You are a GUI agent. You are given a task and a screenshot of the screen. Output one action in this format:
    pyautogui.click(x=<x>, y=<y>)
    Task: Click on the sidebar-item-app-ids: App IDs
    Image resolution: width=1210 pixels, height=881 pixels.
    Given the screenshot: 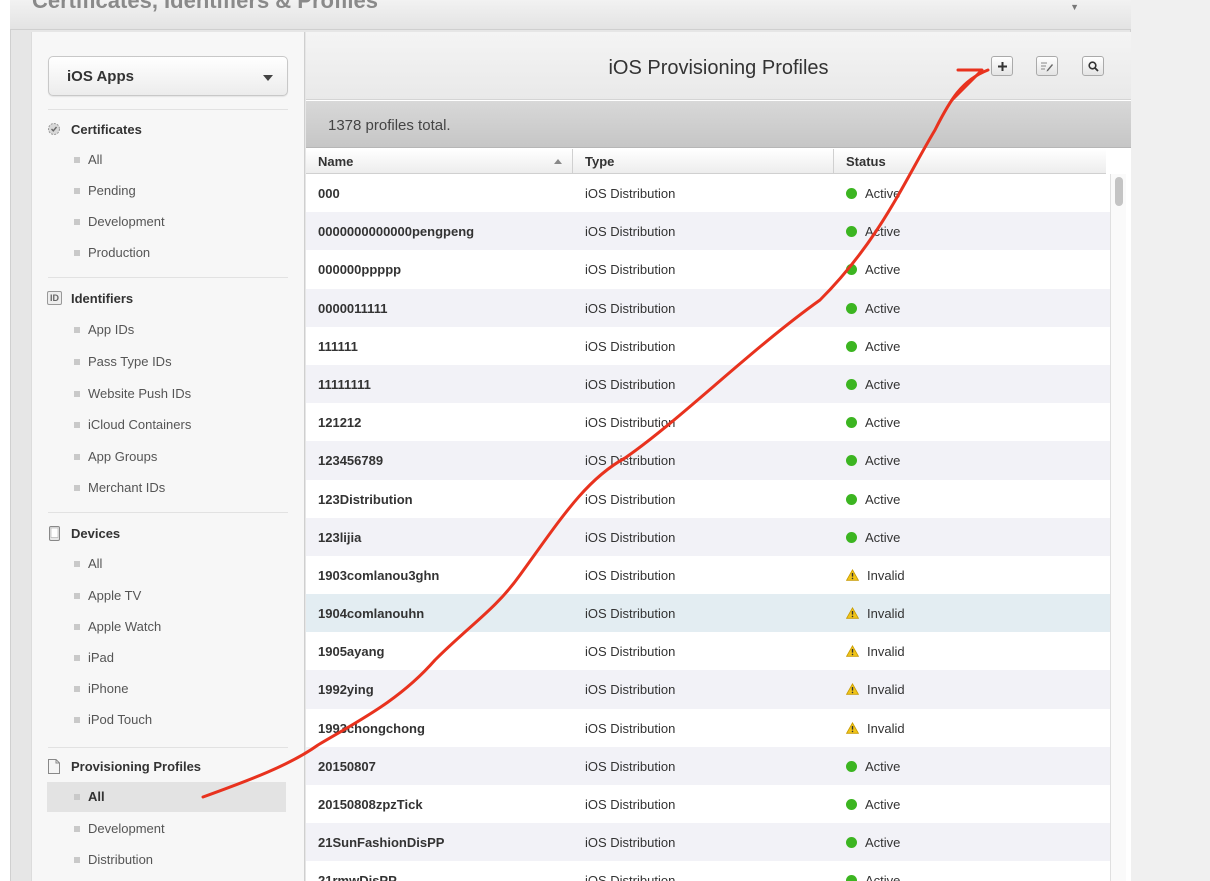 What is the action you would take?
    pyautogui.click(x=166, y=330)
    